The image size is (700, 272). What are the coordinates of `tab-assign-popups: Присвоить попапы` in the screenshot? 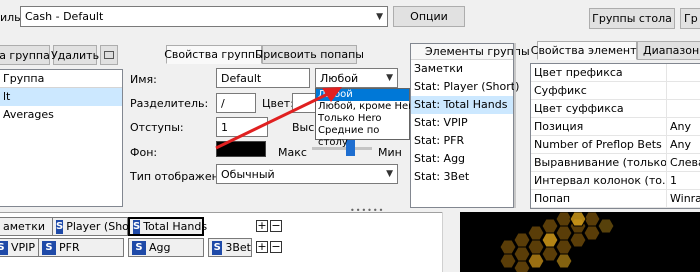 It's located at (309, 54).